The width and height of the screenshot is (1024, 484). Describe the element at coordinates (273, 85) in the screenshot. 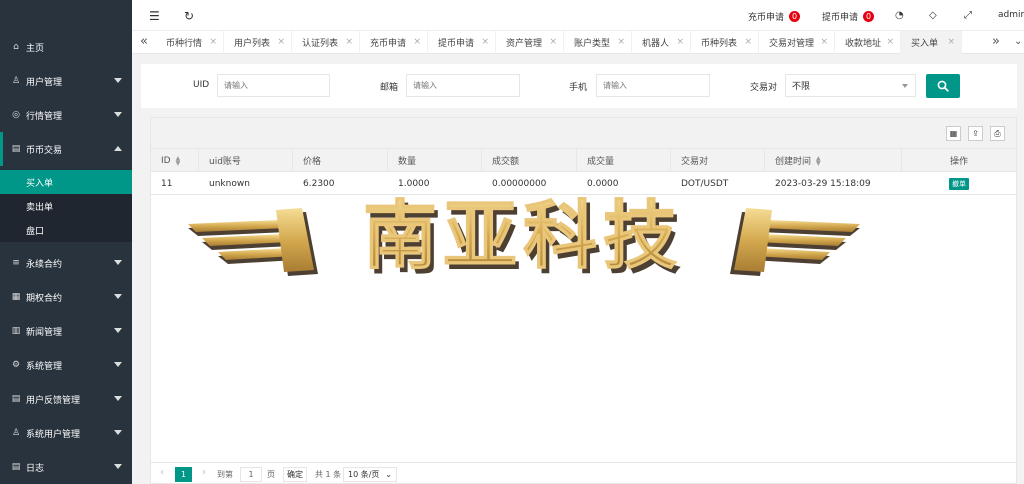

I see `uid-input` at that location.